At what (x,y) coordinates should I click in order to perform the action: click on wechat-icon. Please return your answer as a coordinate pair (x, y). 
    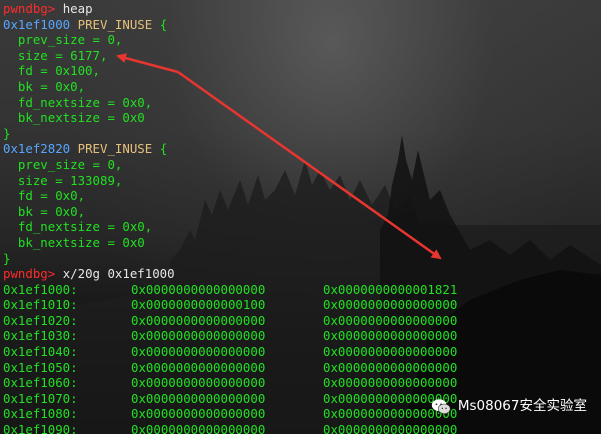
    Looking at the image, I should click on (441, 406).